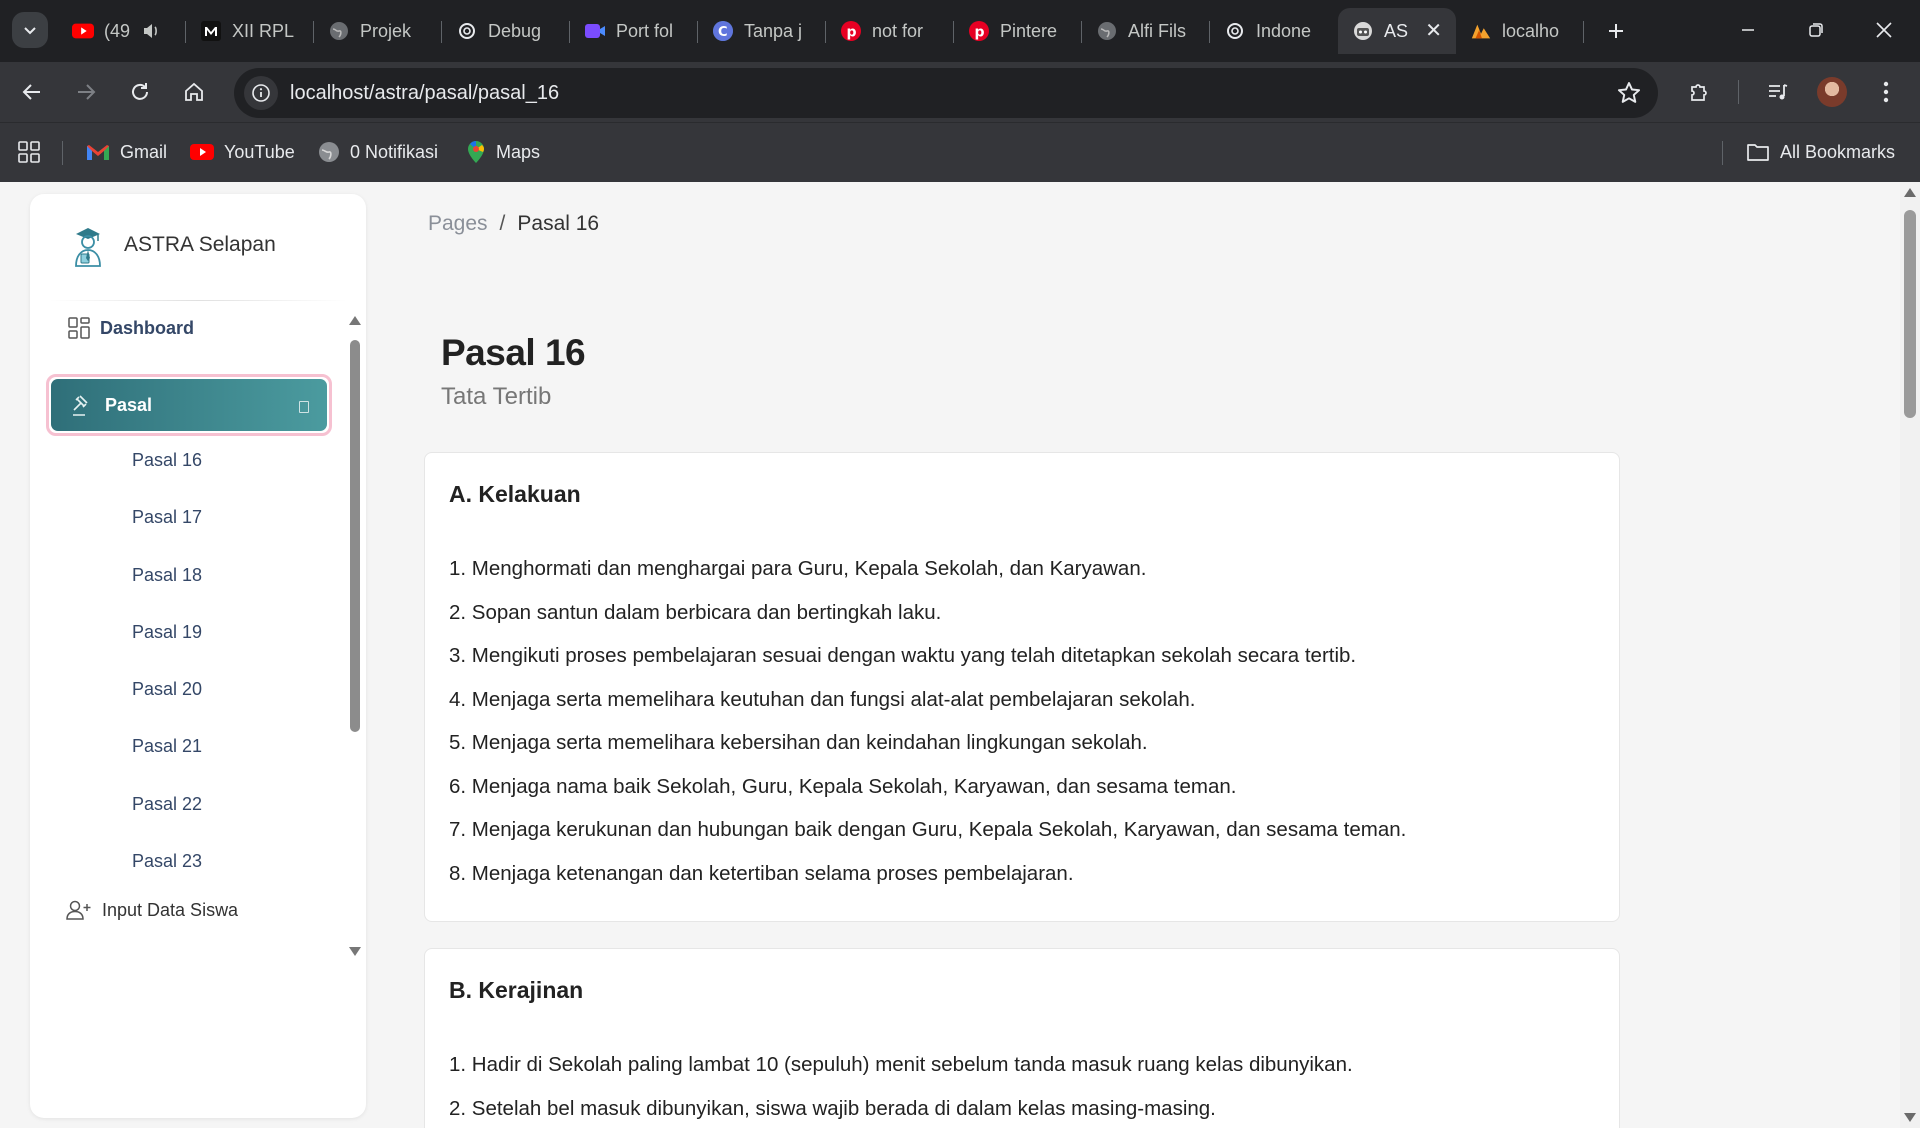 The height and width of the screenshot is (1128, 1920). I want to click on extensions-button, so click(1700, 92).